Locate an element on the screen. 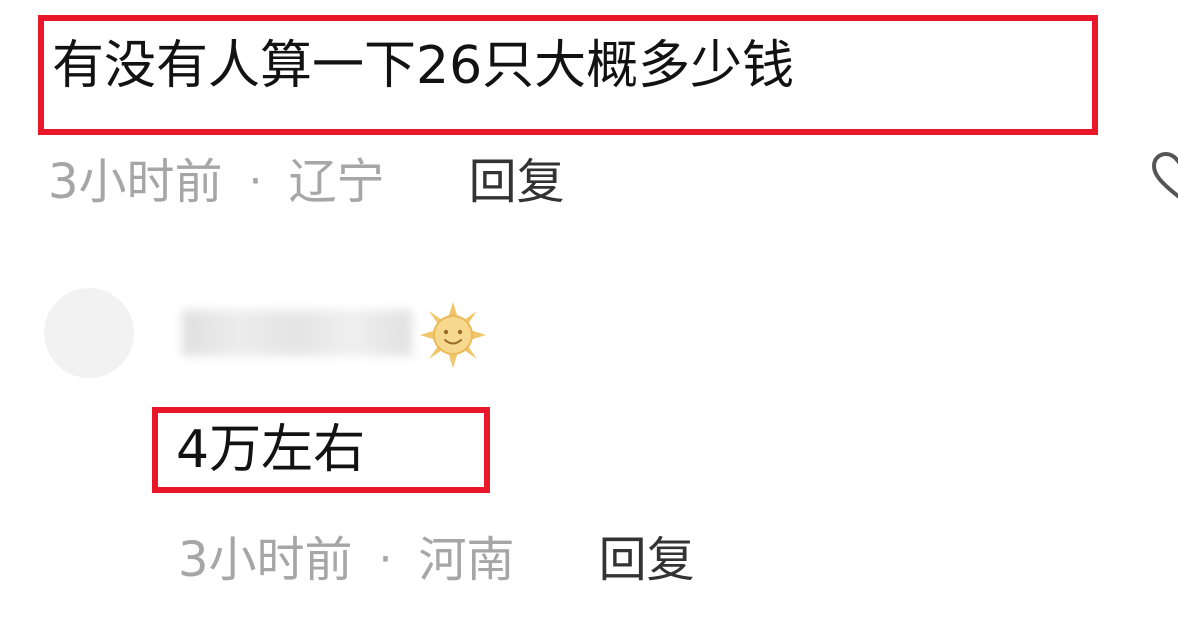 The height and width of the screenshot is (642, 1178). reply-comment-time: 3小时前 is located at coordinates (265, 560).